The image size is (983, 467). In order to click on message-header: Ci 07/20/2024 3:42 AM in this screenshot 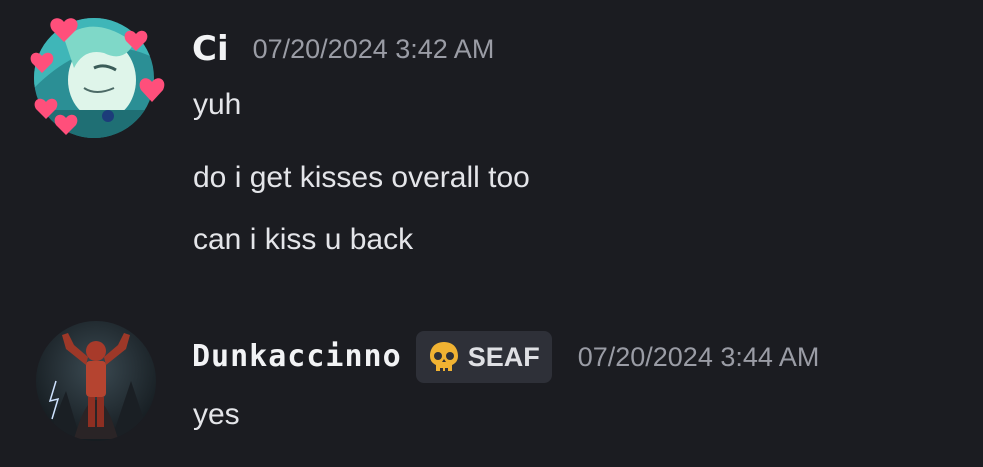, I will do `click(343, 49)`.